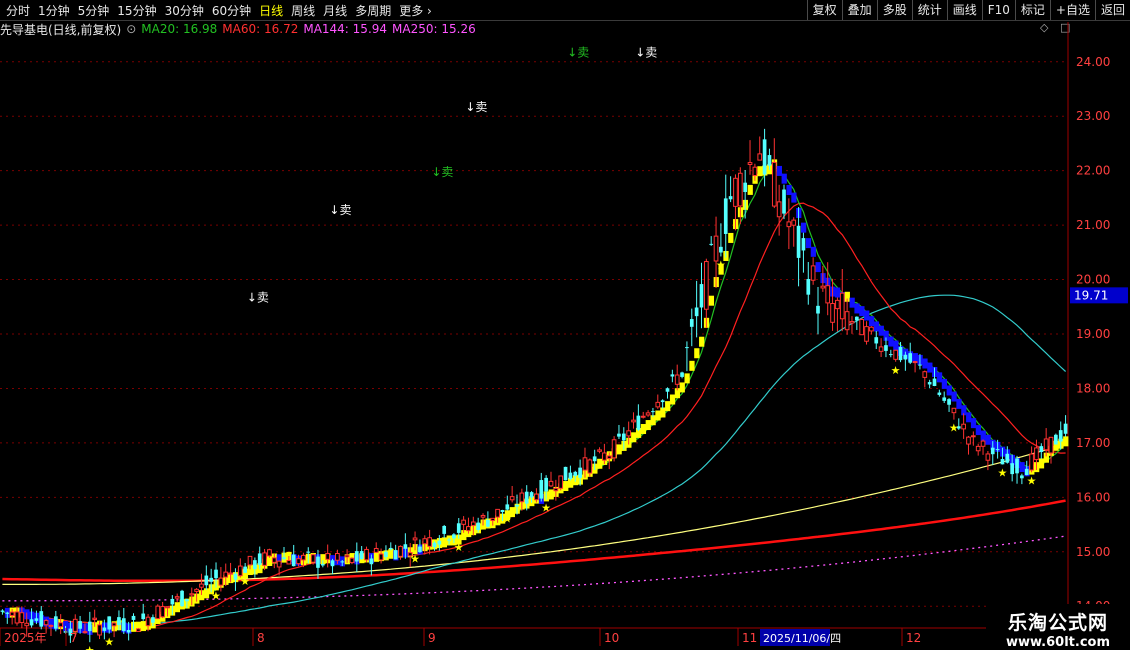 The height and width of the screenshot is (650, 1130). What do you see at coordinates (507, 519) in the screenshot?
I see `buy-star-6: ★` at bounding box center [507, 519].